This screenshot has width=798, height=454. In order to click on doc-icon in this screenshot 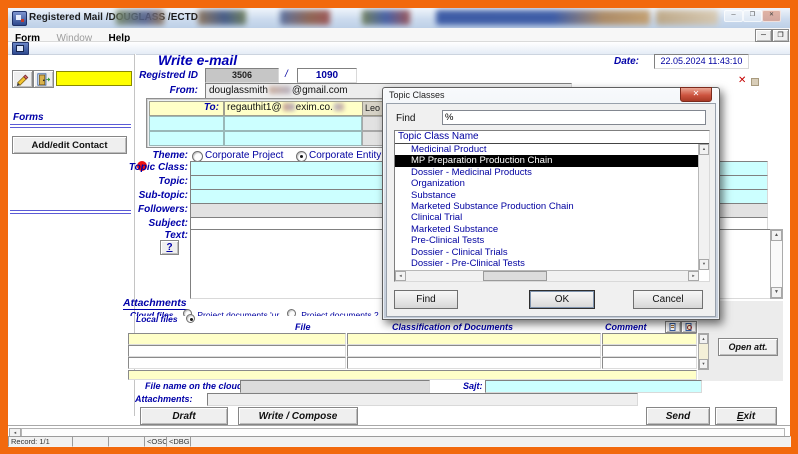, I will do `click(672, 327)`.